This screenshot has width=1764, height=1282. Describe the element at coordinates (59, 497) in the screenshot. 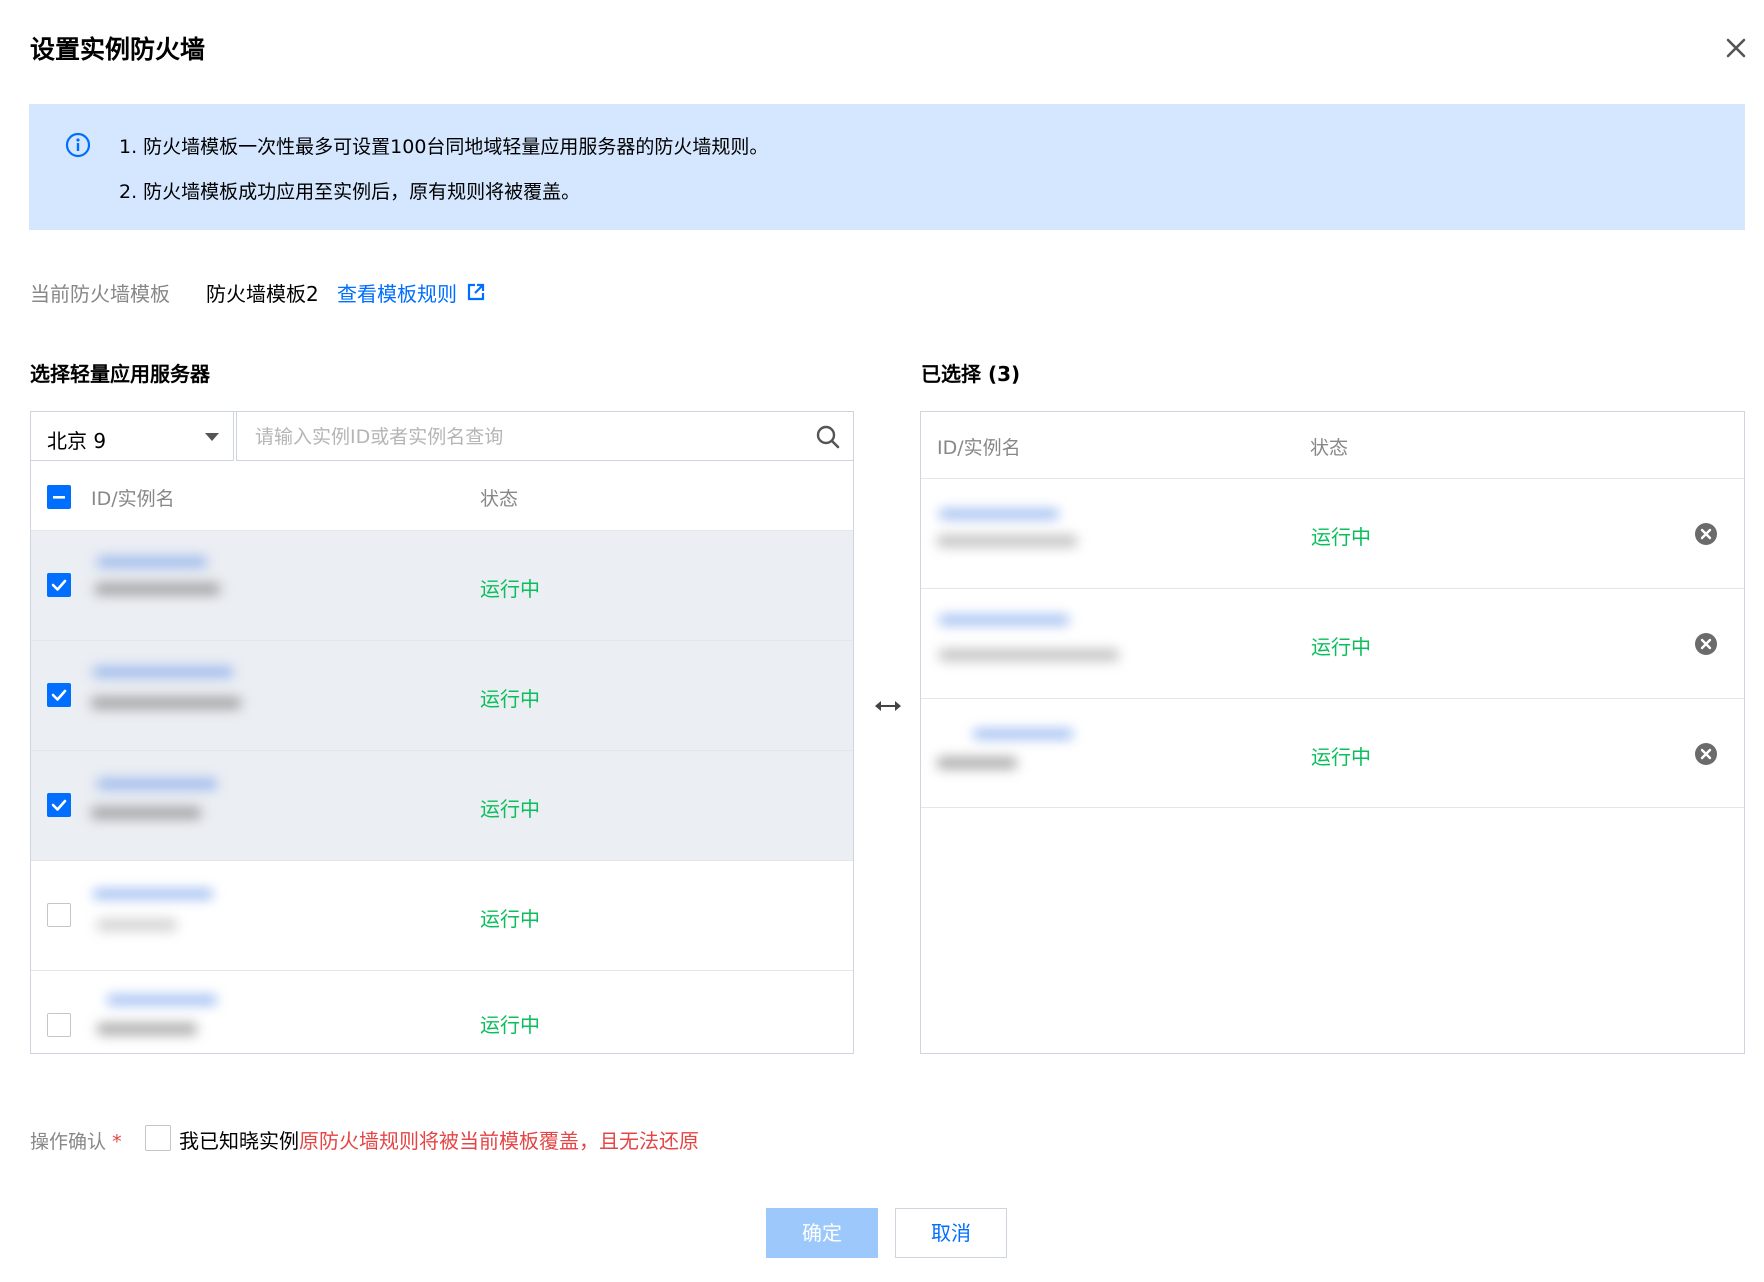

I see `select-all-checkbox` at that location.